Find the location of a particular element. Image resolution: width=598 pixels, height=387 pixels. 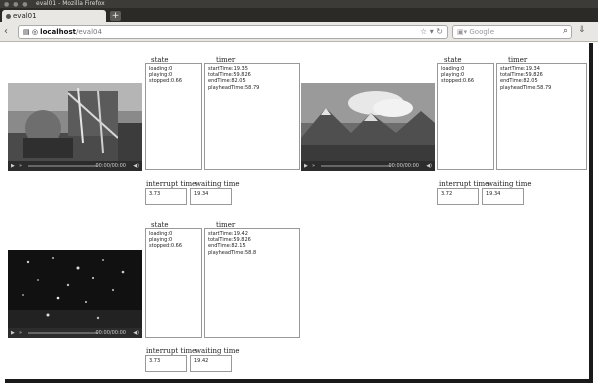

interrupt-box-3: 3.73 is located at coordinates (166, 363).